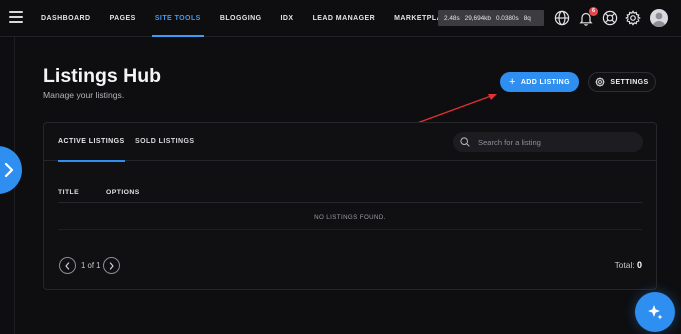 The height and width of the screenshot is (334, 681). I want to click on table-divider, so click(350, 229).